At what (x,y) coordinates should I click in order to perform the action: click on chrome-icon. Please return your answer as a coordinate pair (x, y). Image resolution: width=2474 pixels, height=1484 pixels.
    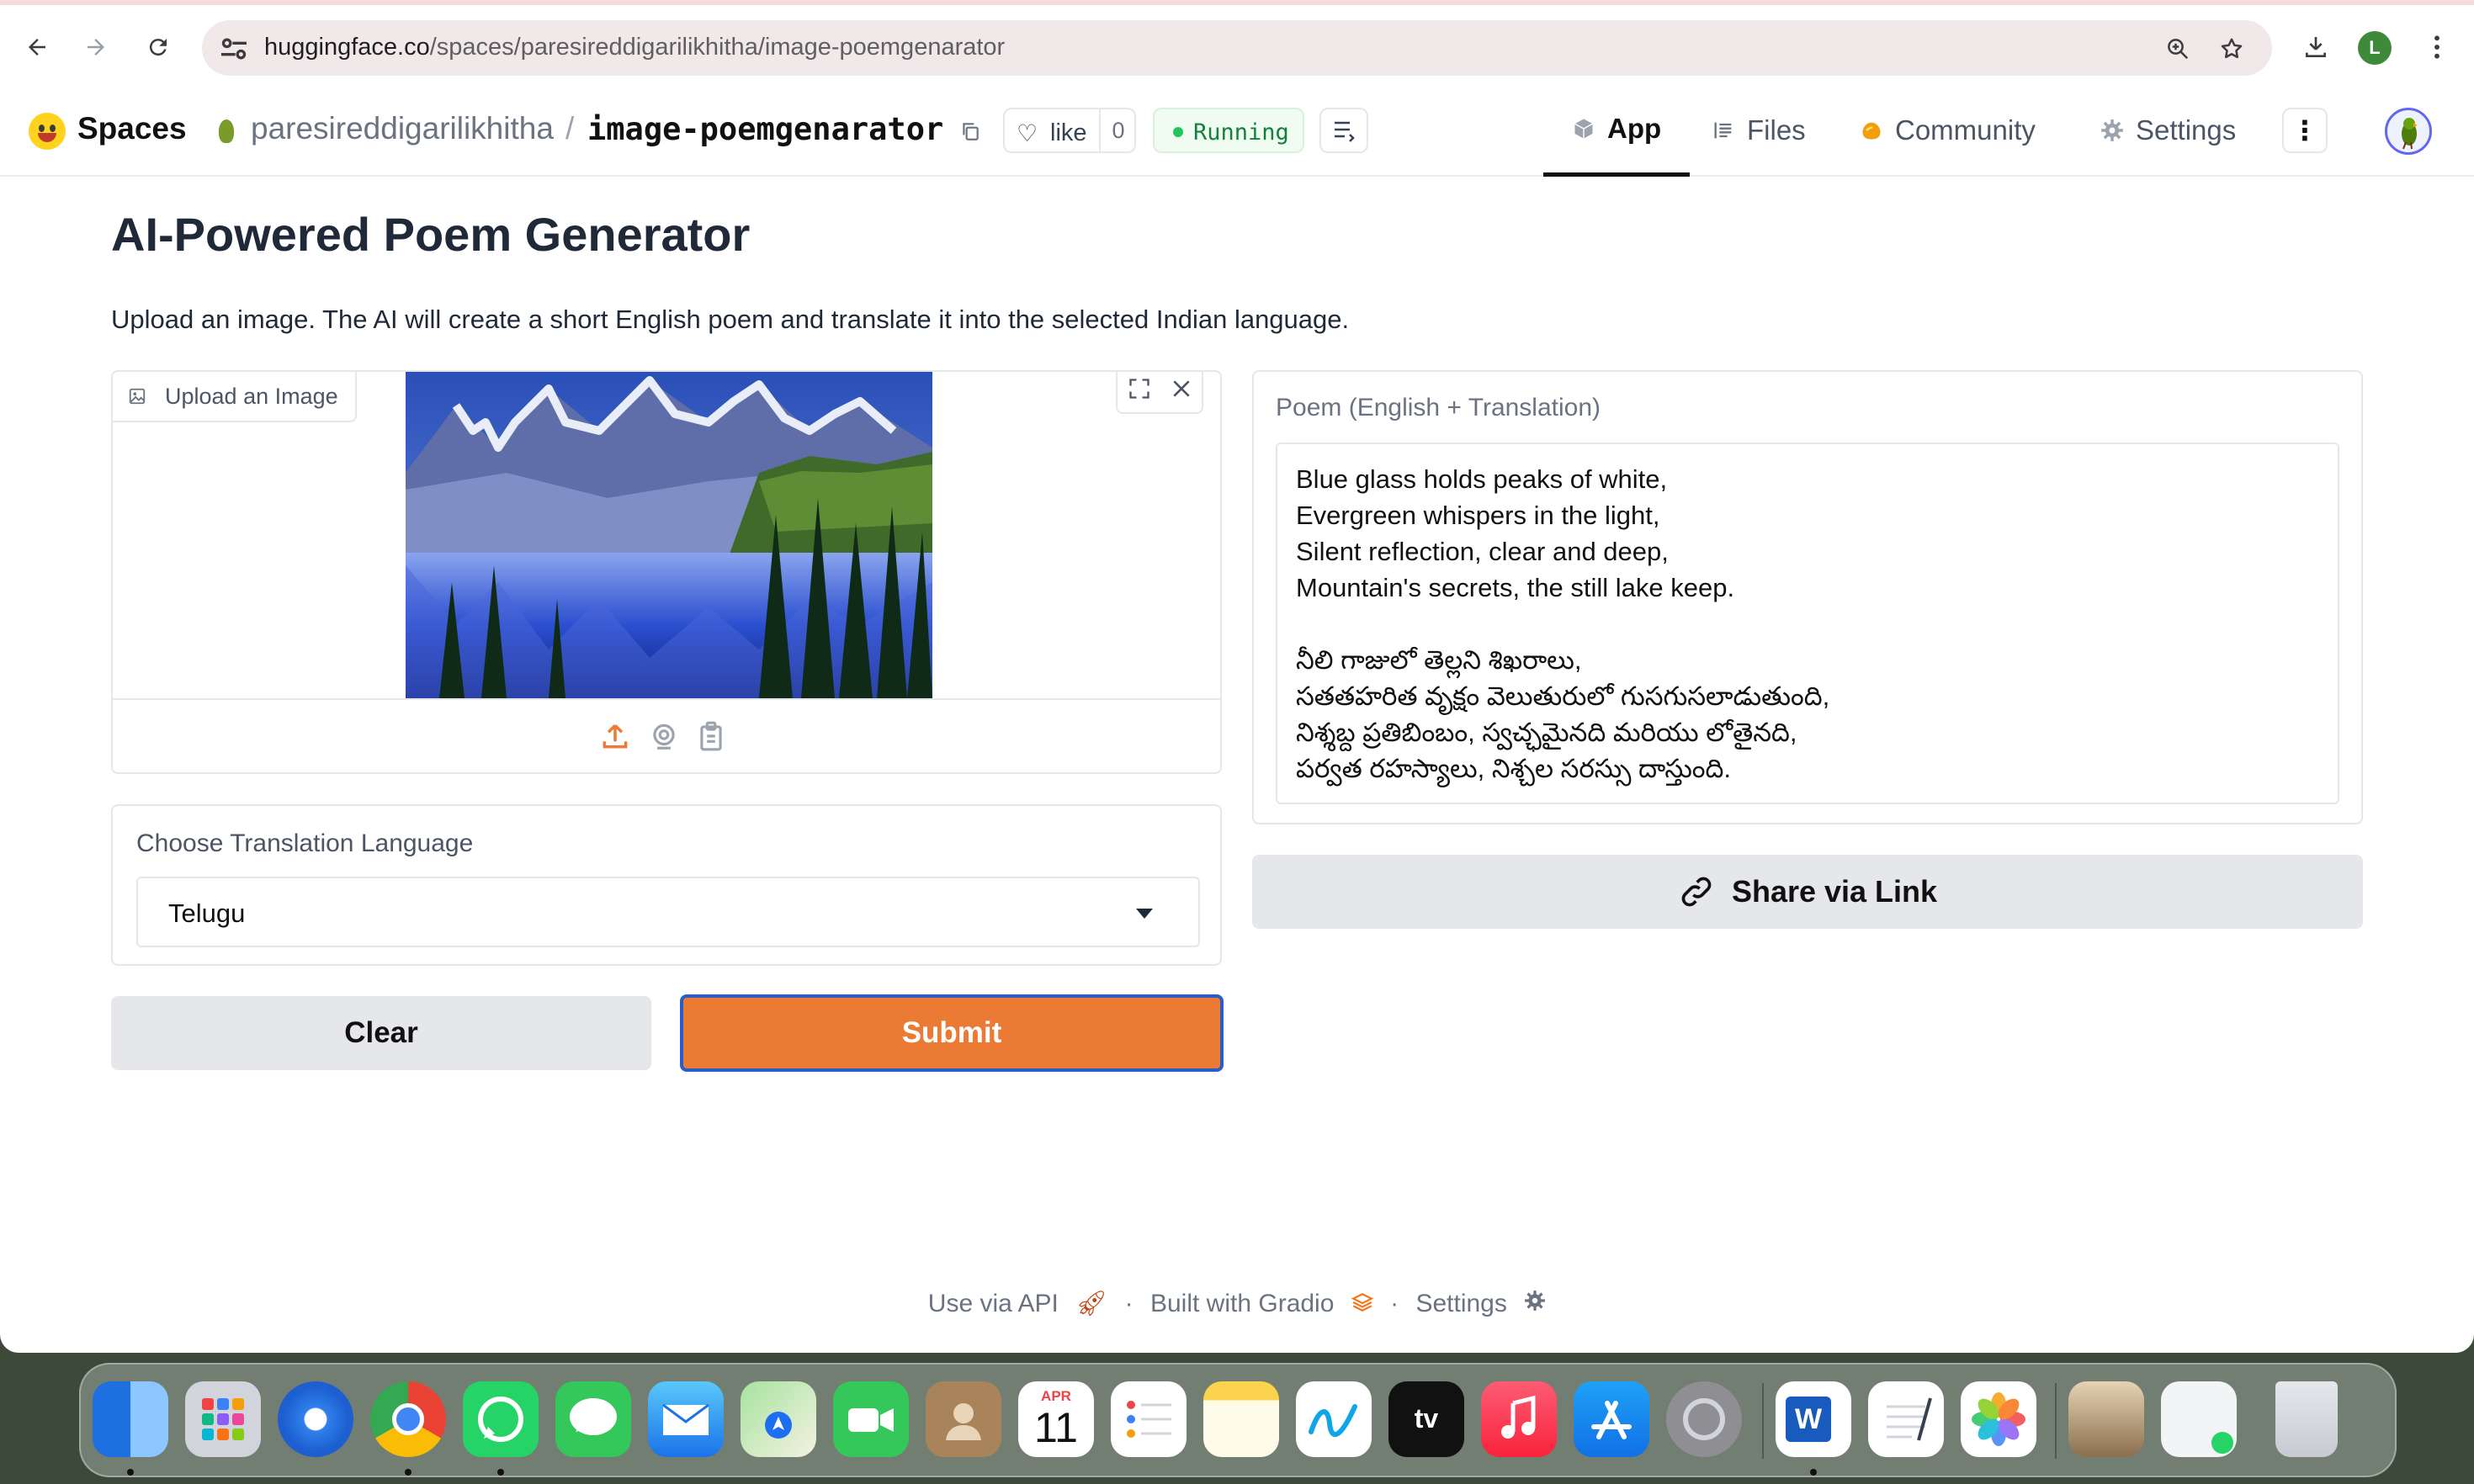
    Looking at the image, I should click on (408, 1419).